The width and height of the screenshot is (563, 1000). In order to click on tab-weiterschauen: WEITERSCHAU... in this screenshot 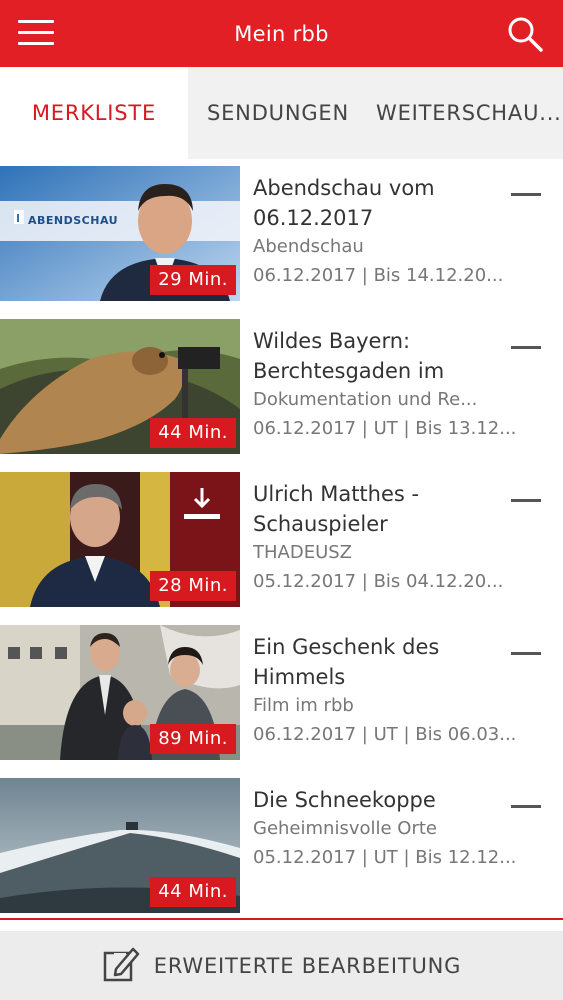, I will do `click(465, 113)`.